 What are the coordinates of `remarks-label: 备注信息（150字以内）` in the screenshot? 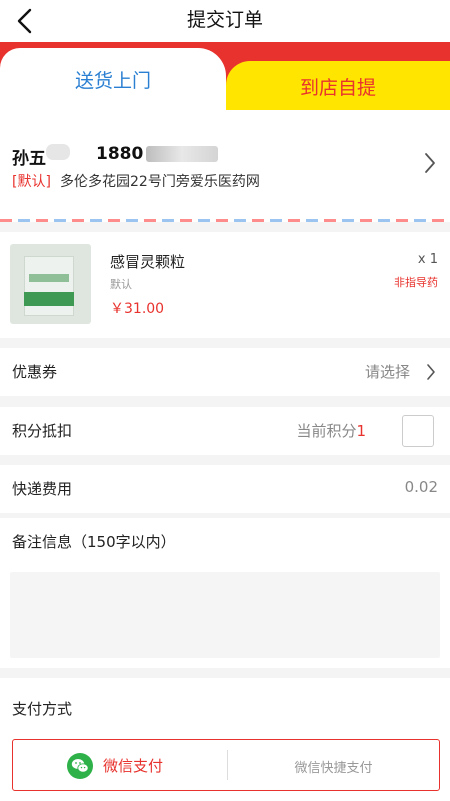 It's located at (94, 542).